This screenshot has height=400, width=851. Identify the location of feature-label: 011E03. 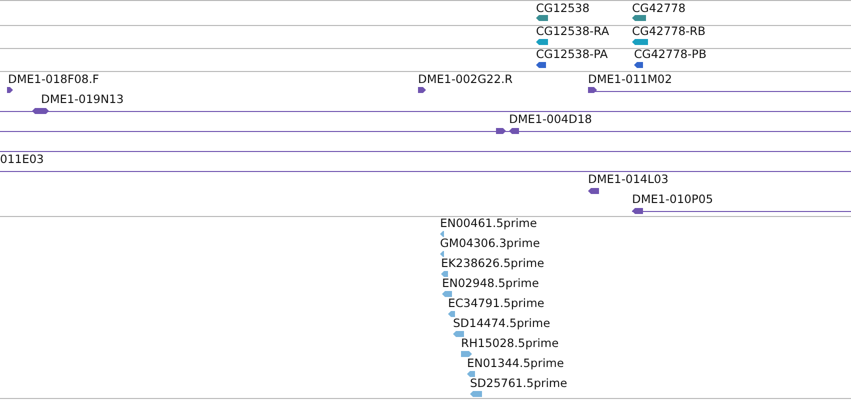
(22, 159).